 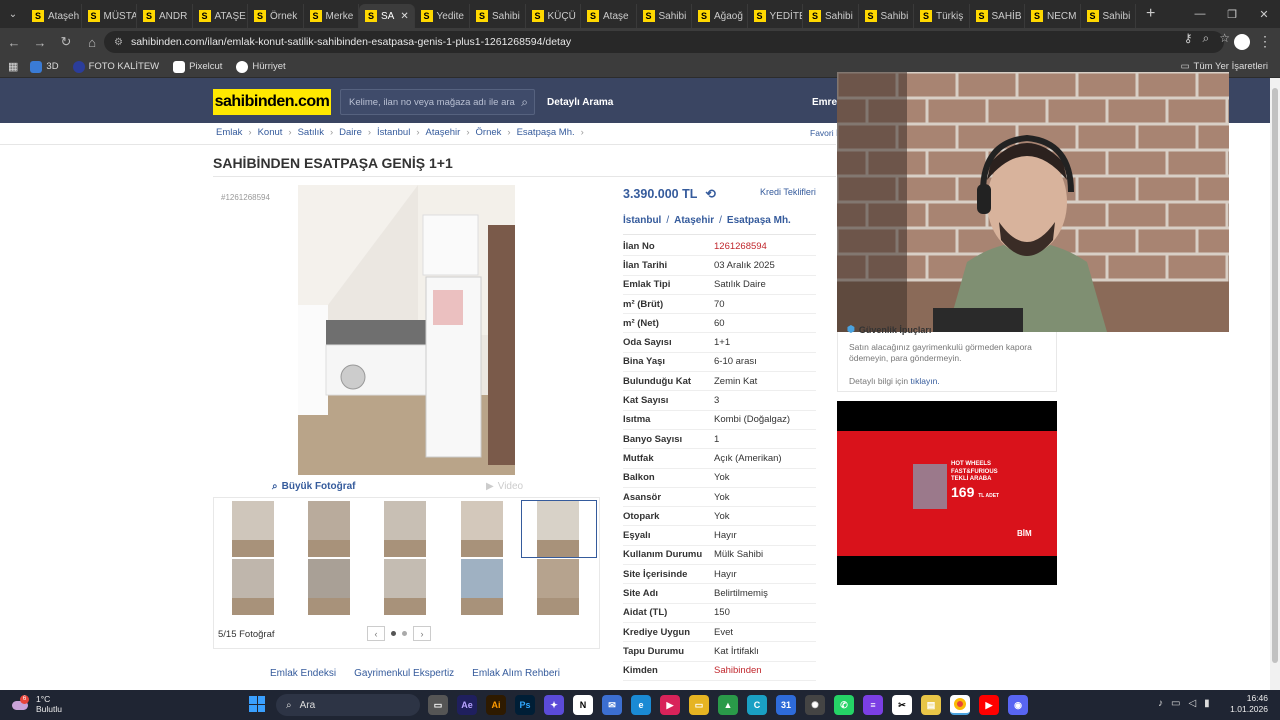 I want to click on location-neighborhood: Esatpaşa Mh., so click(x=759, y=220).